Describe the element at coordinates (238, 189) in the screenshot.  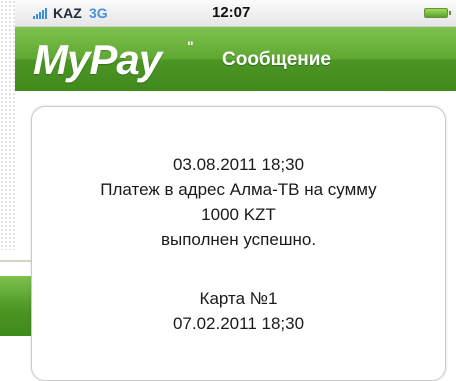
I see `payment-description: Платеж в адрес Алма-ТВ на сумму` at that location.